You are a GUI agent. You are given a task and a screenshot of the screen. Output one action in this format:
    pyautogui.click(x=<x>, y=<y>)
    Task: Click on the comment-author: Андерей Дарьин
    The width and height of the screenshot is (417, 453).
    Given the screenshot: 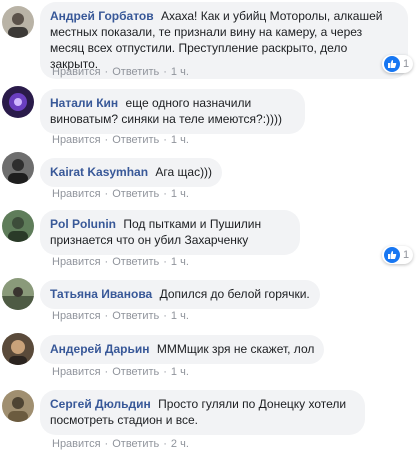 What is the action you would take?
    pyautogui.click(x=99, y=349)
    